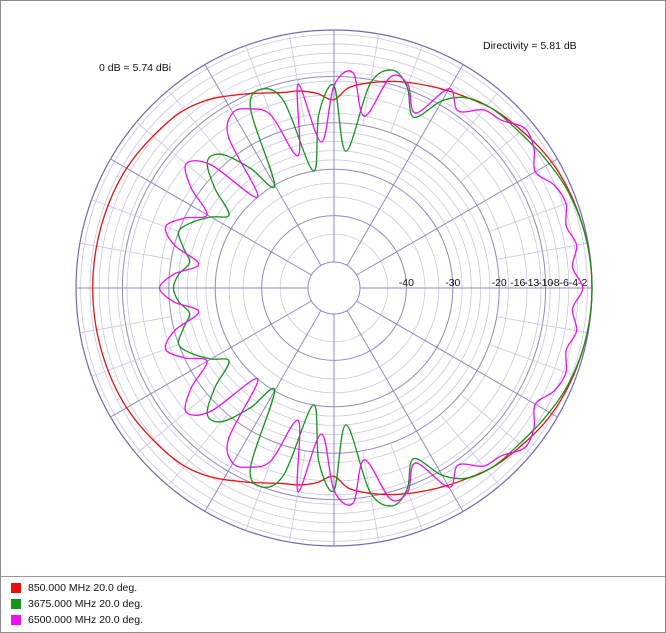  I want to click on inner-boundary-ring, so click(334, 288).